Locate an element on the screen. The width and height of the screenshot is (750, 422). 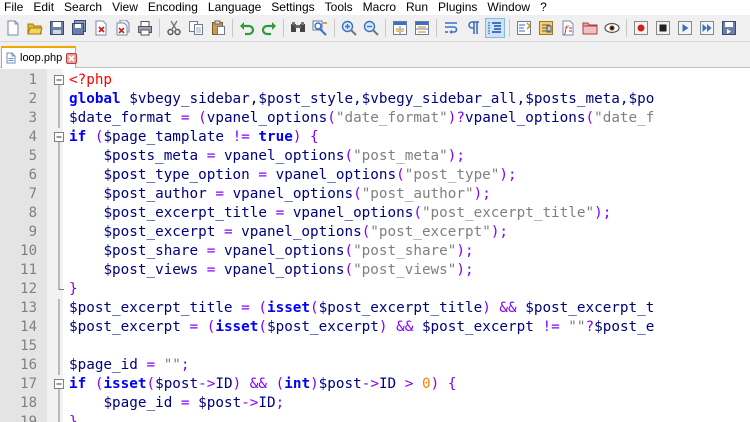
playback-macro-icon is located at coordinates (685, 28).